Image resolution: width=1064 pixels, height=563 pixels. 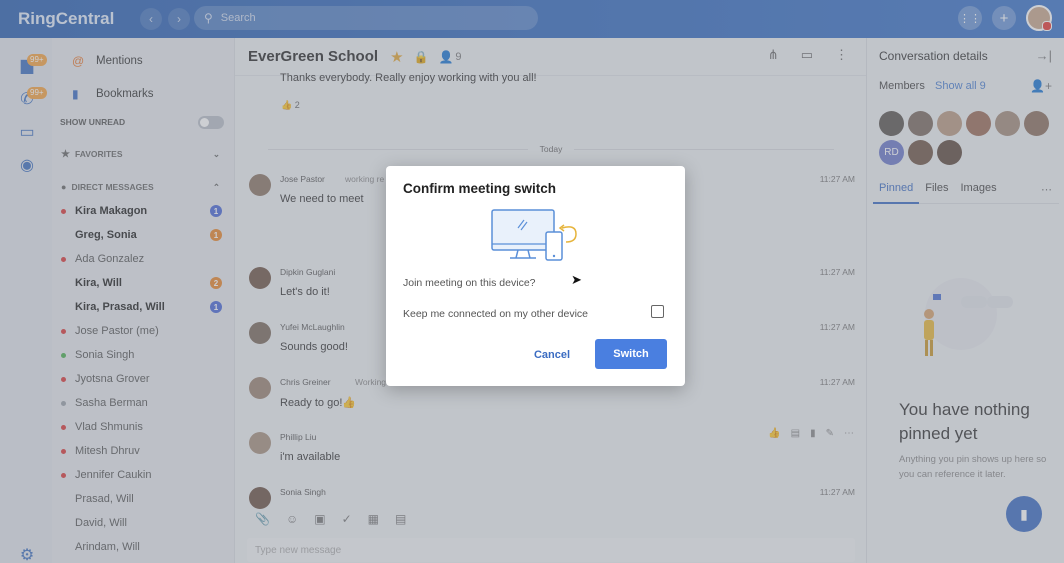 What do you see at coordinates (552, 355) in the screenshot?
I see `cancel-button: Cancel` at bounding box center [552, 355].